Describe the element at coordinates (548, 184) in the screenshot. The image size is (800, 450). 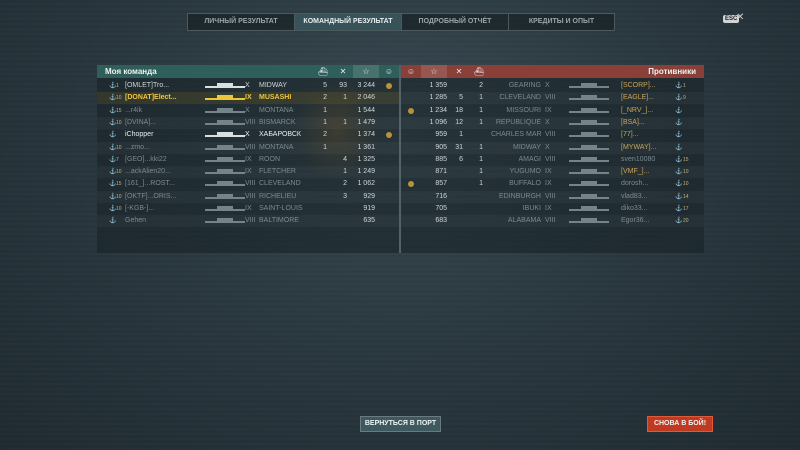
I see `ship-tier: IX` at that location.